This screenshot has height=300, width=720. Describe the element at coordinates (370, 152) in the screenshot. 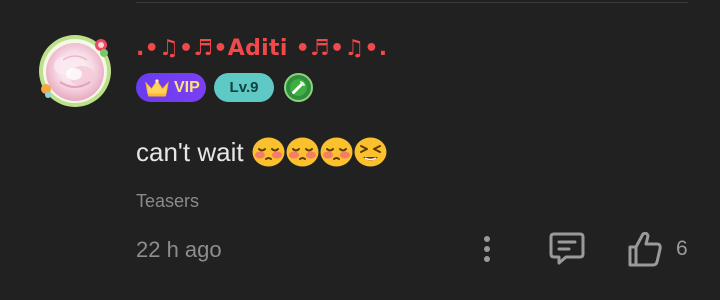

I see `squinting-face-emoji` at that location.